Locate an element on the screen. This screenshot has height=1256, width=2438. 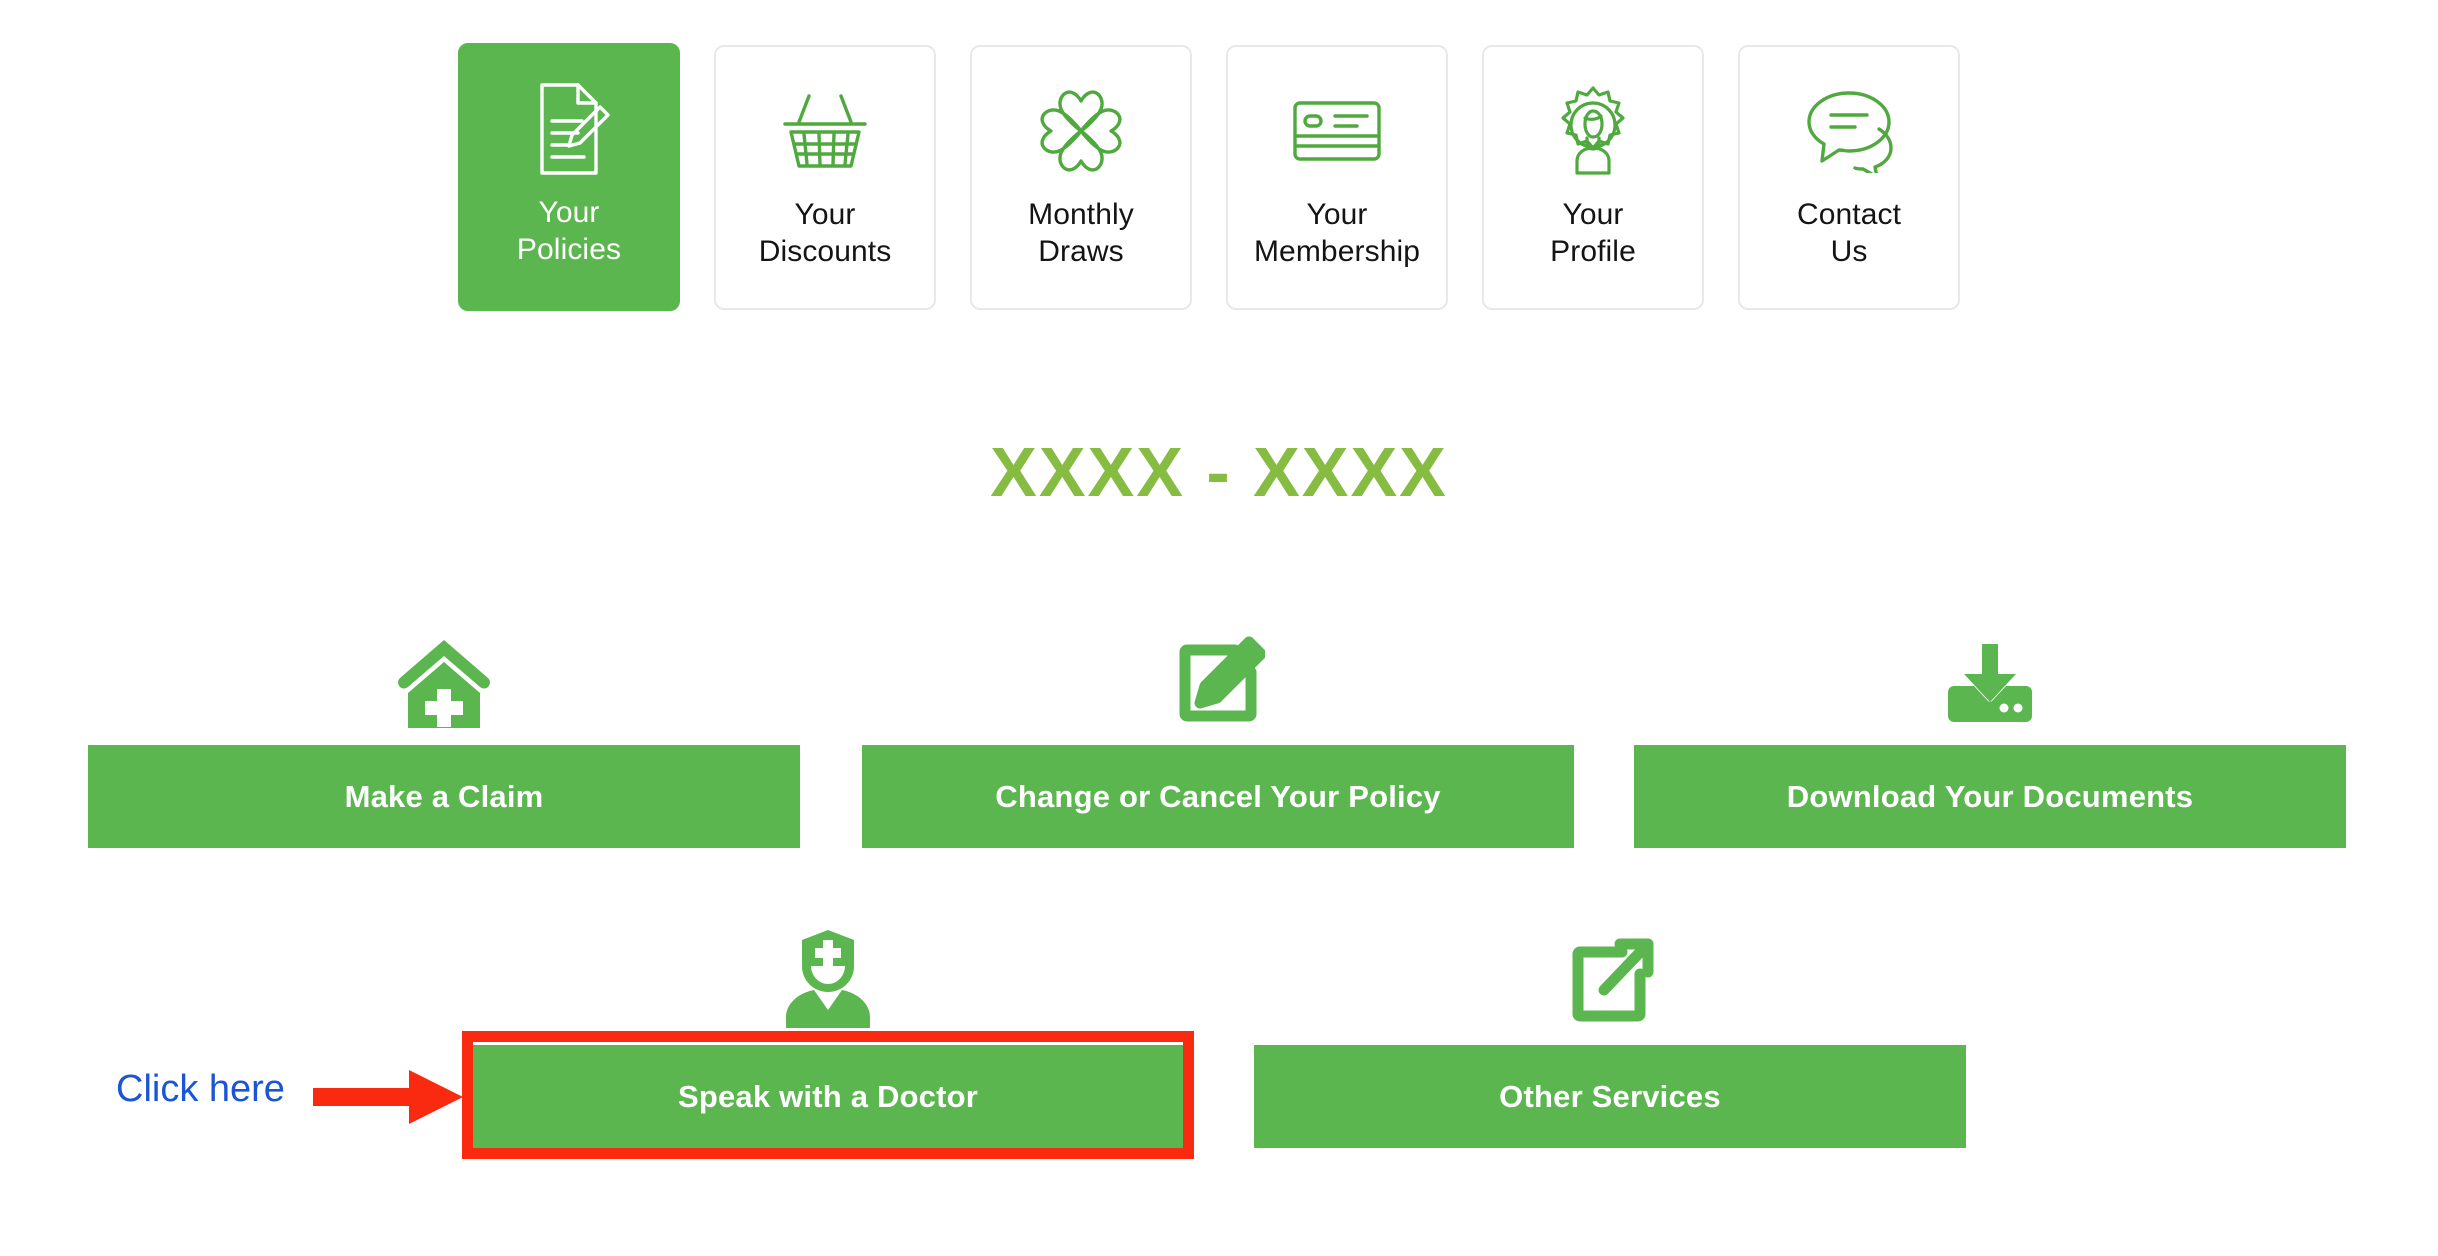
download-documents-action: Download Your Documents is located at coordinates (1990, 724).